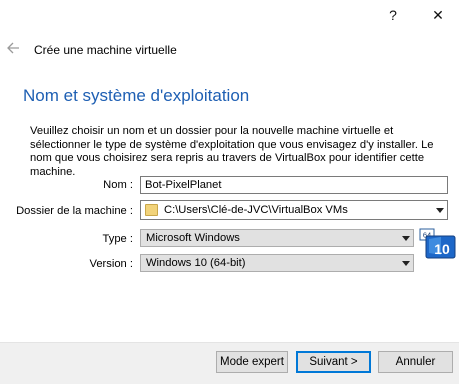 The height and width of the screenshot is (384, 459). Describe the element at coordinates (136, 95) in the screenshot. I see `section-heading: Nom et système d'exploitation` at that location.